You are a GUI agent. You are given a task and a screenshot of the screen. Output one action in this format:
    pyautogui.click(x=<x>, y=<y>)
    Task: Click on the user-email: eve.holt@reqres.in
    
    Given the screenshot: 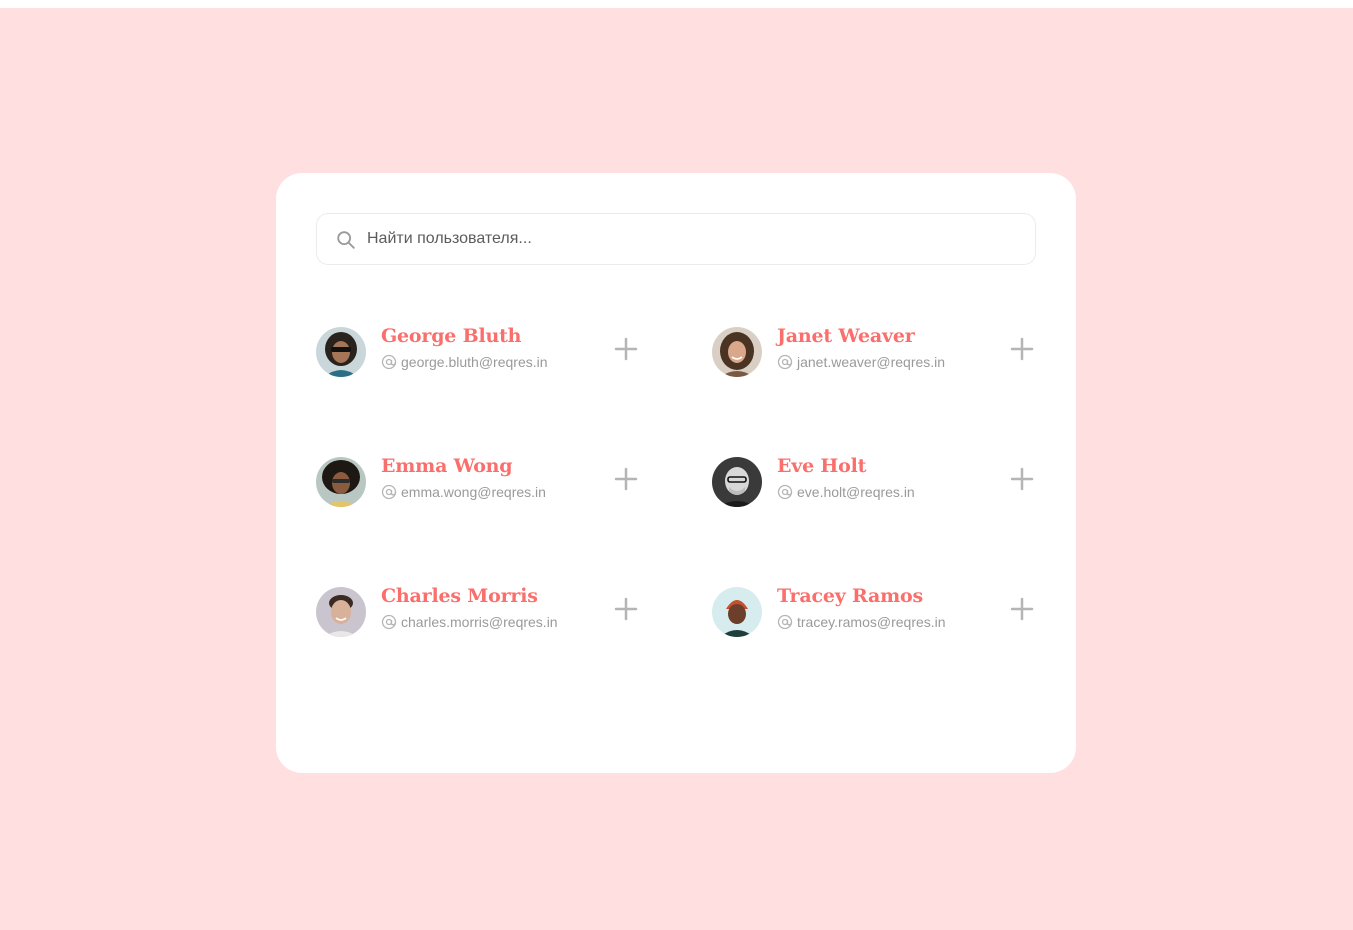 What is the action you would take?
    pyautogui.click(x=846, y=492)
    